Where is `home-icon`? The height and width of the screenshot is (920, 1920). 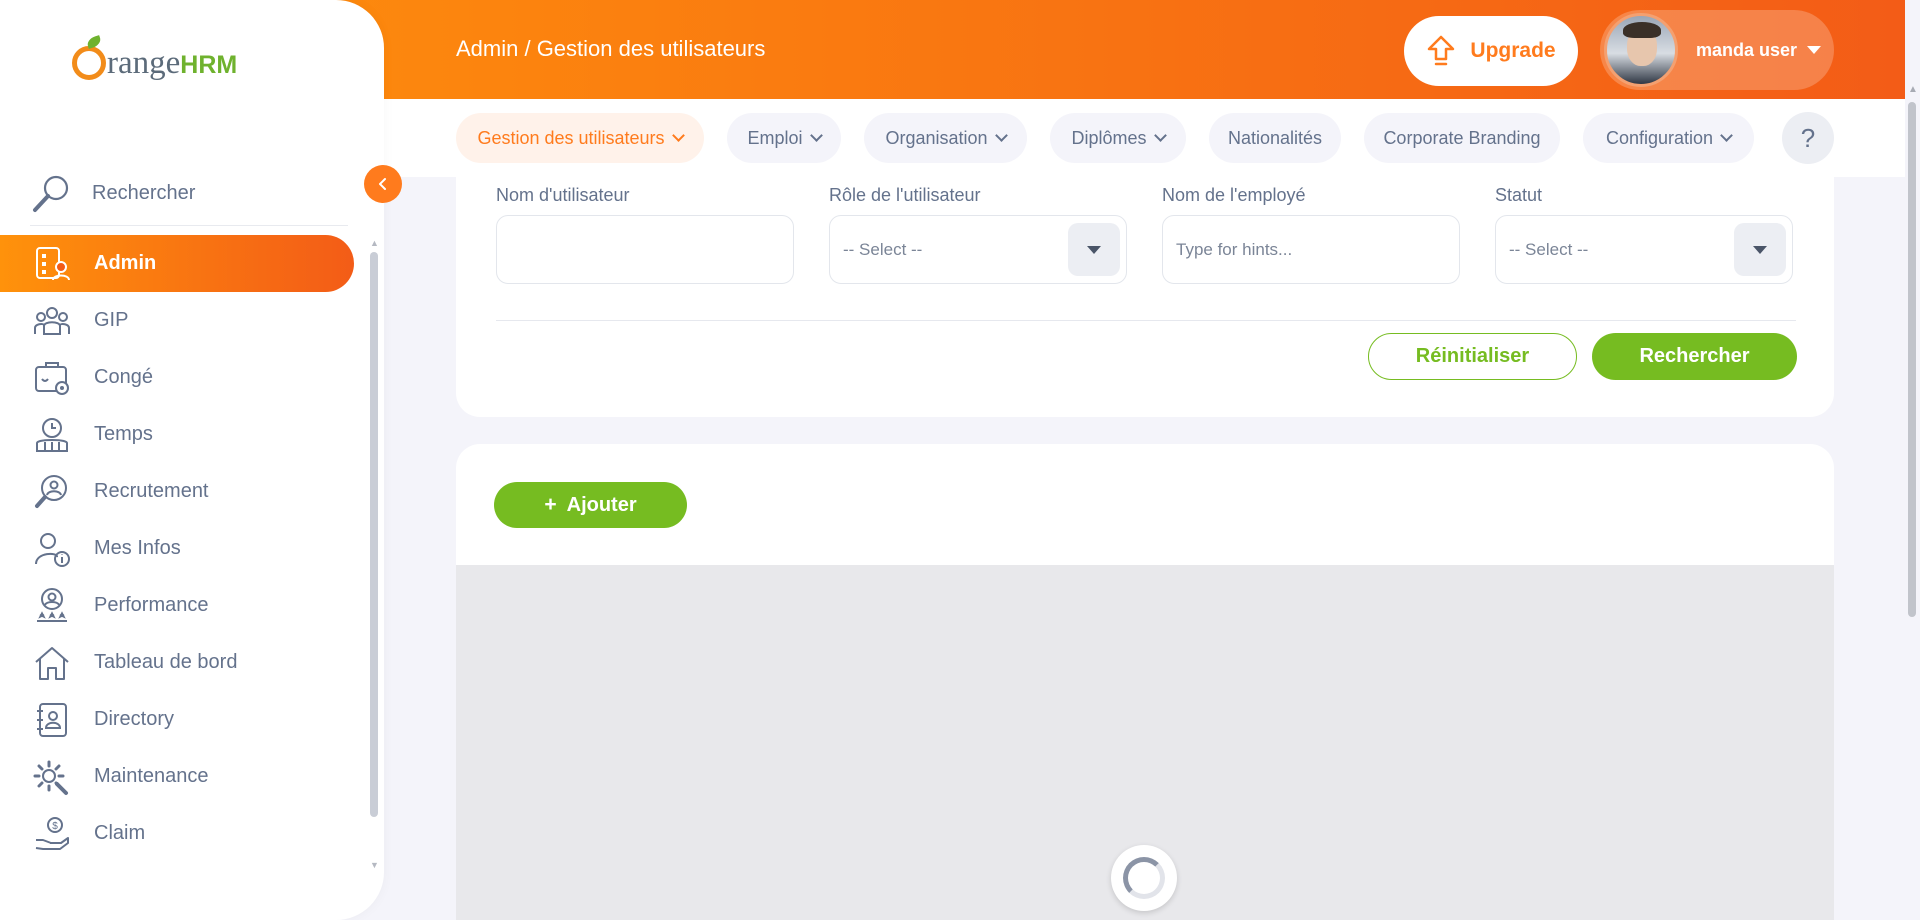 home-icon is located at coordinates (52, 663).